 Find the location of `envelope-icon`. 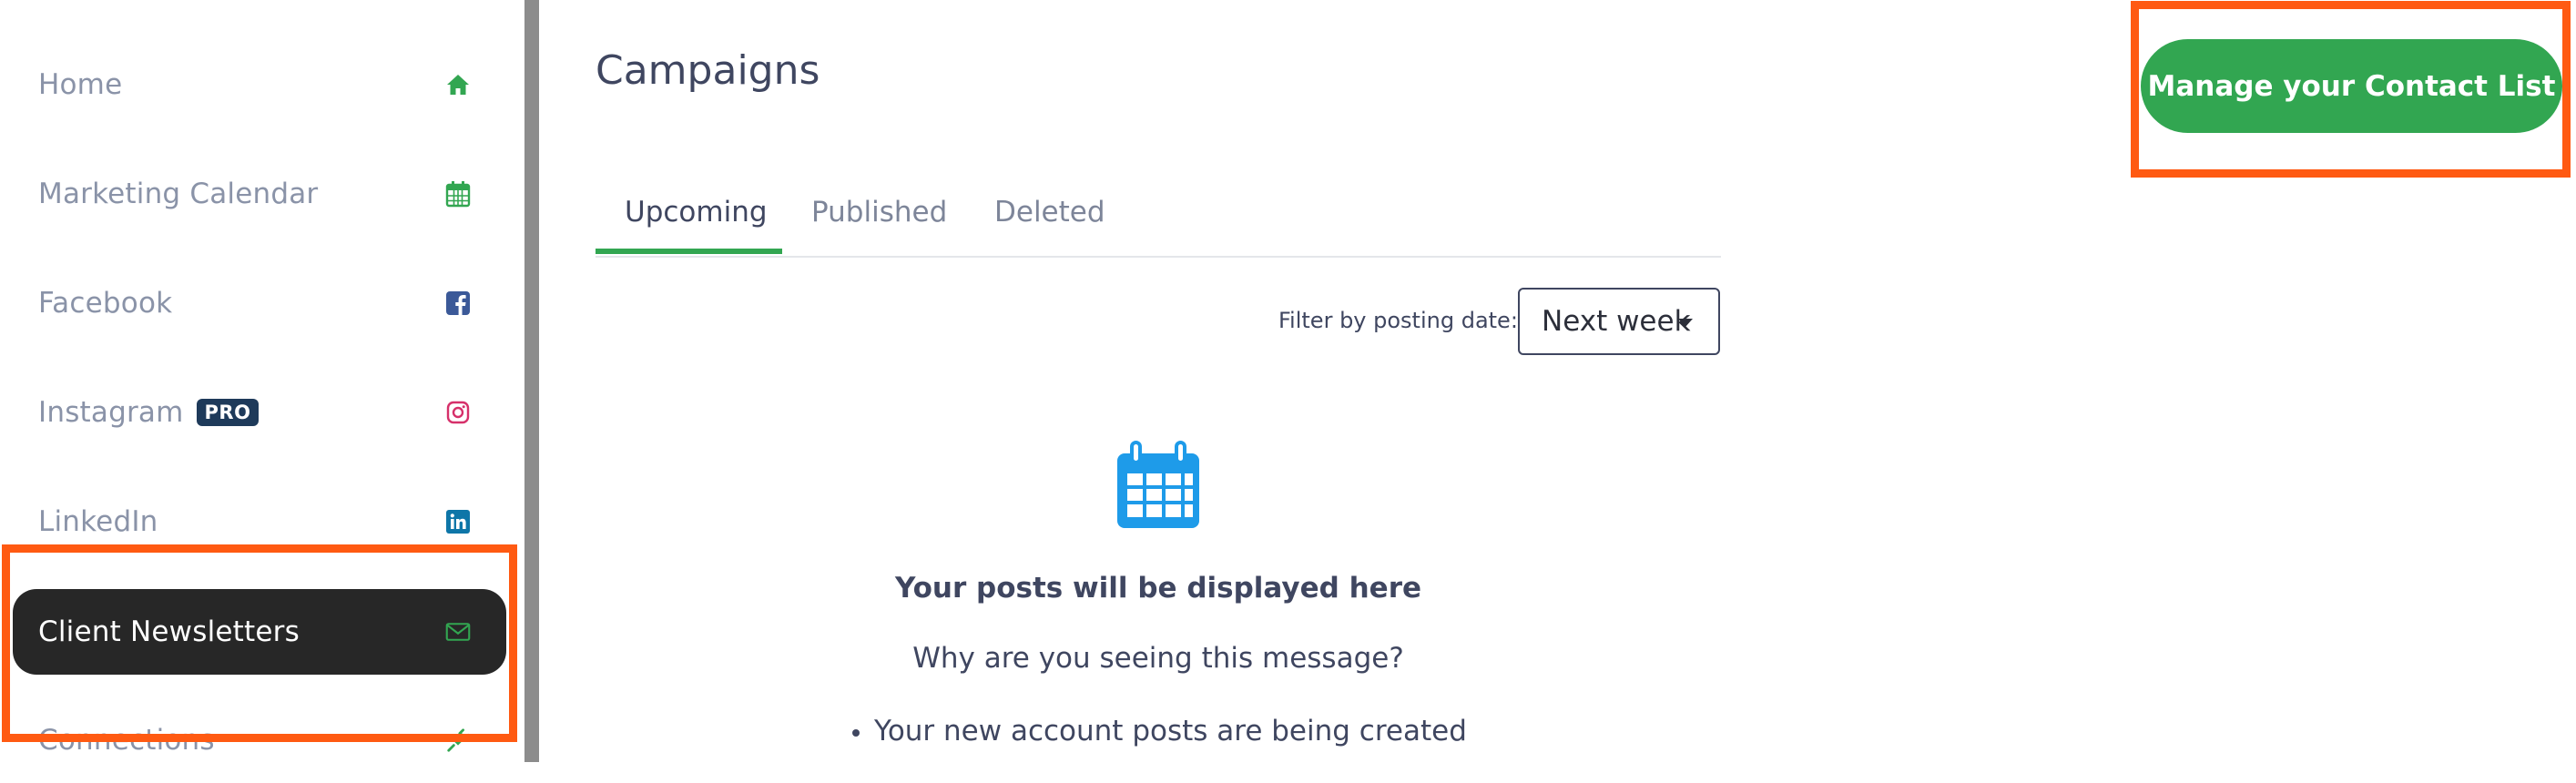

envelope-icon is located at coordinates (458, 632).